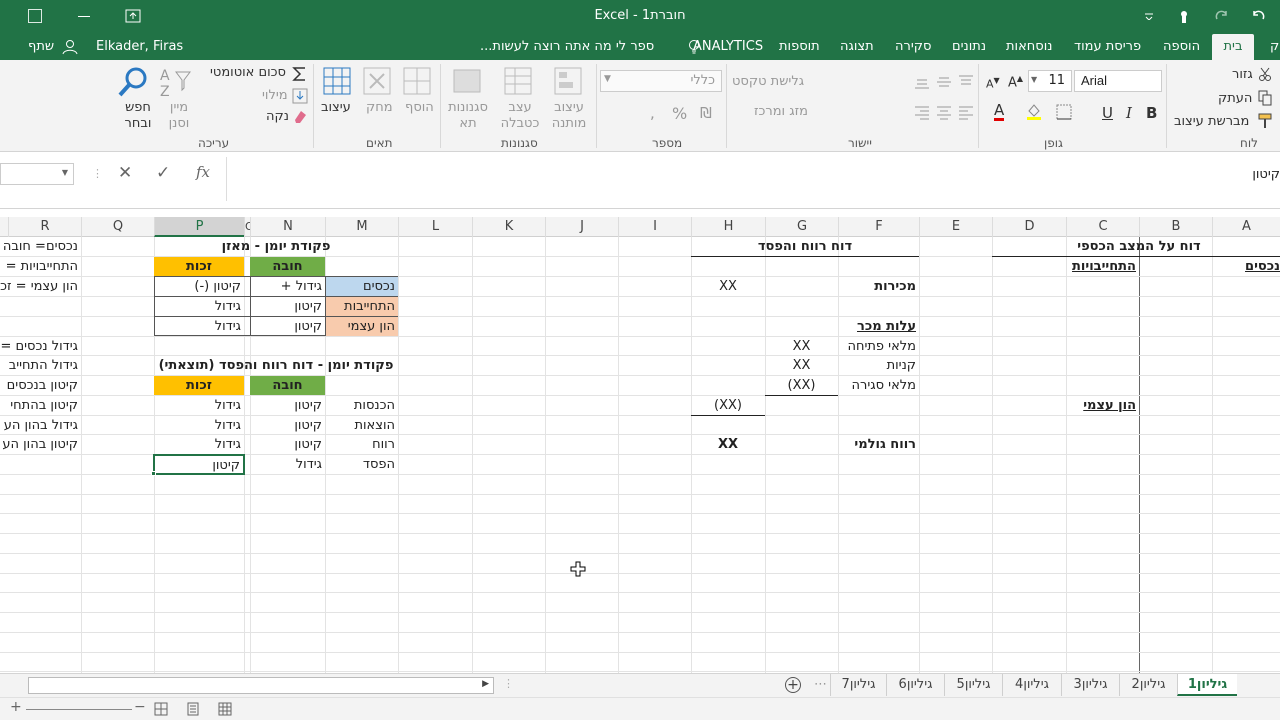 The image size is (1280, 720). I want to click on assets-credit: קיטון (-), so click(199, 286).